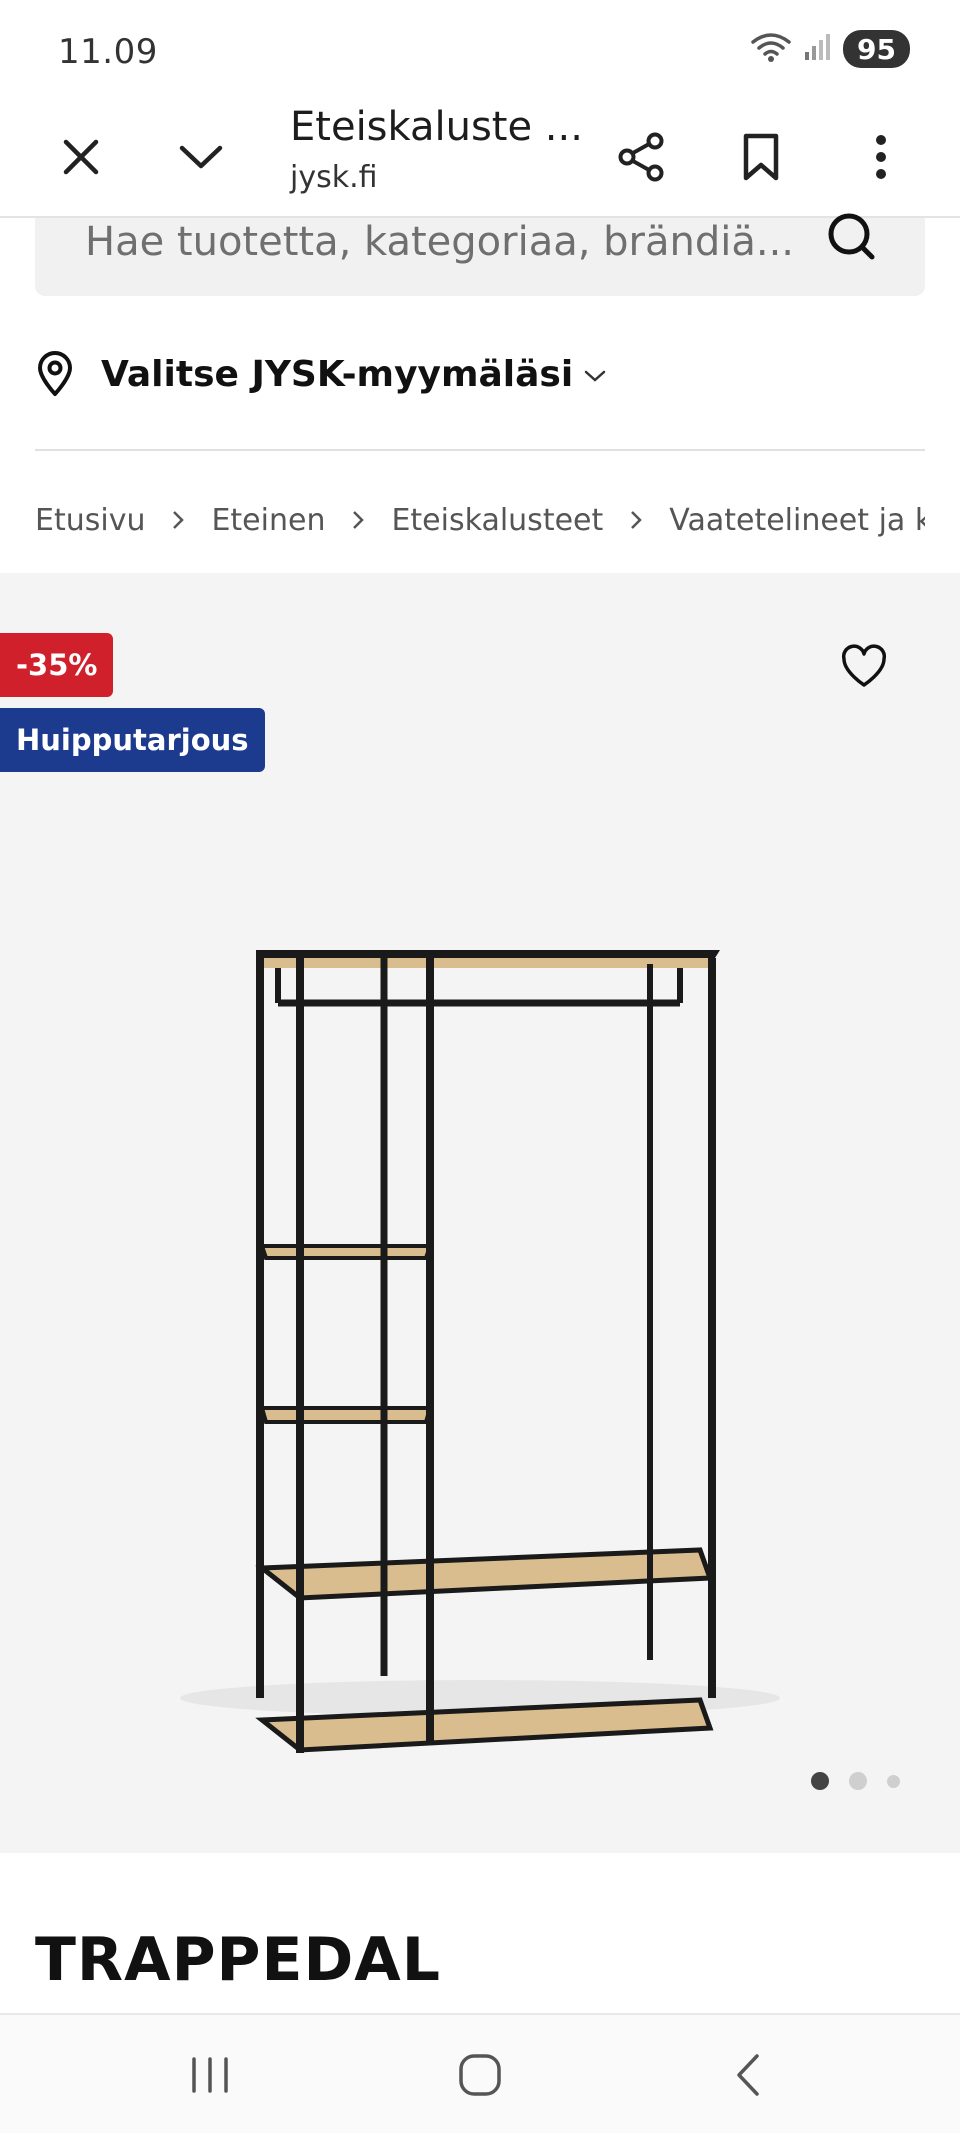  Describe the element at coordinates (818, 49) in the screenshot. I see `signal-icon` at that location.